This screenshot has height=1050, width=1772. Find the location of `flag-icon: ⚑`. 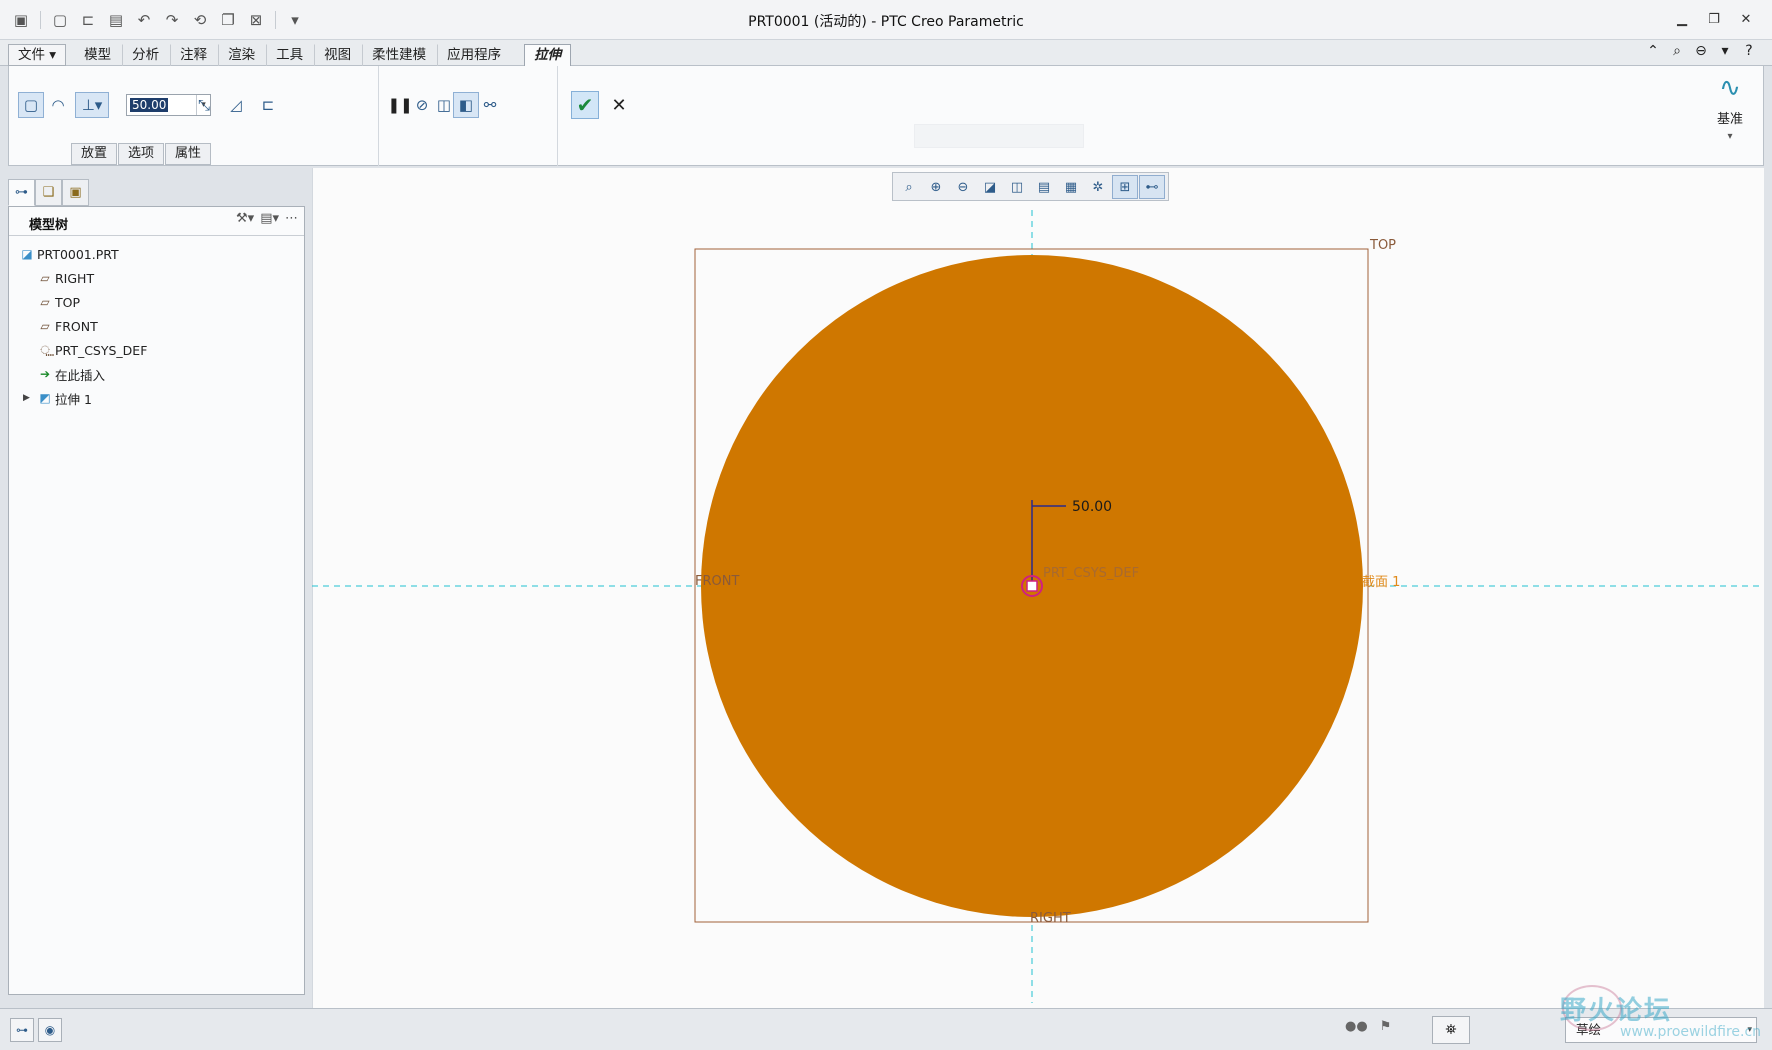

flag-icon: ⚑ is located at coordinates (1386, 1026).